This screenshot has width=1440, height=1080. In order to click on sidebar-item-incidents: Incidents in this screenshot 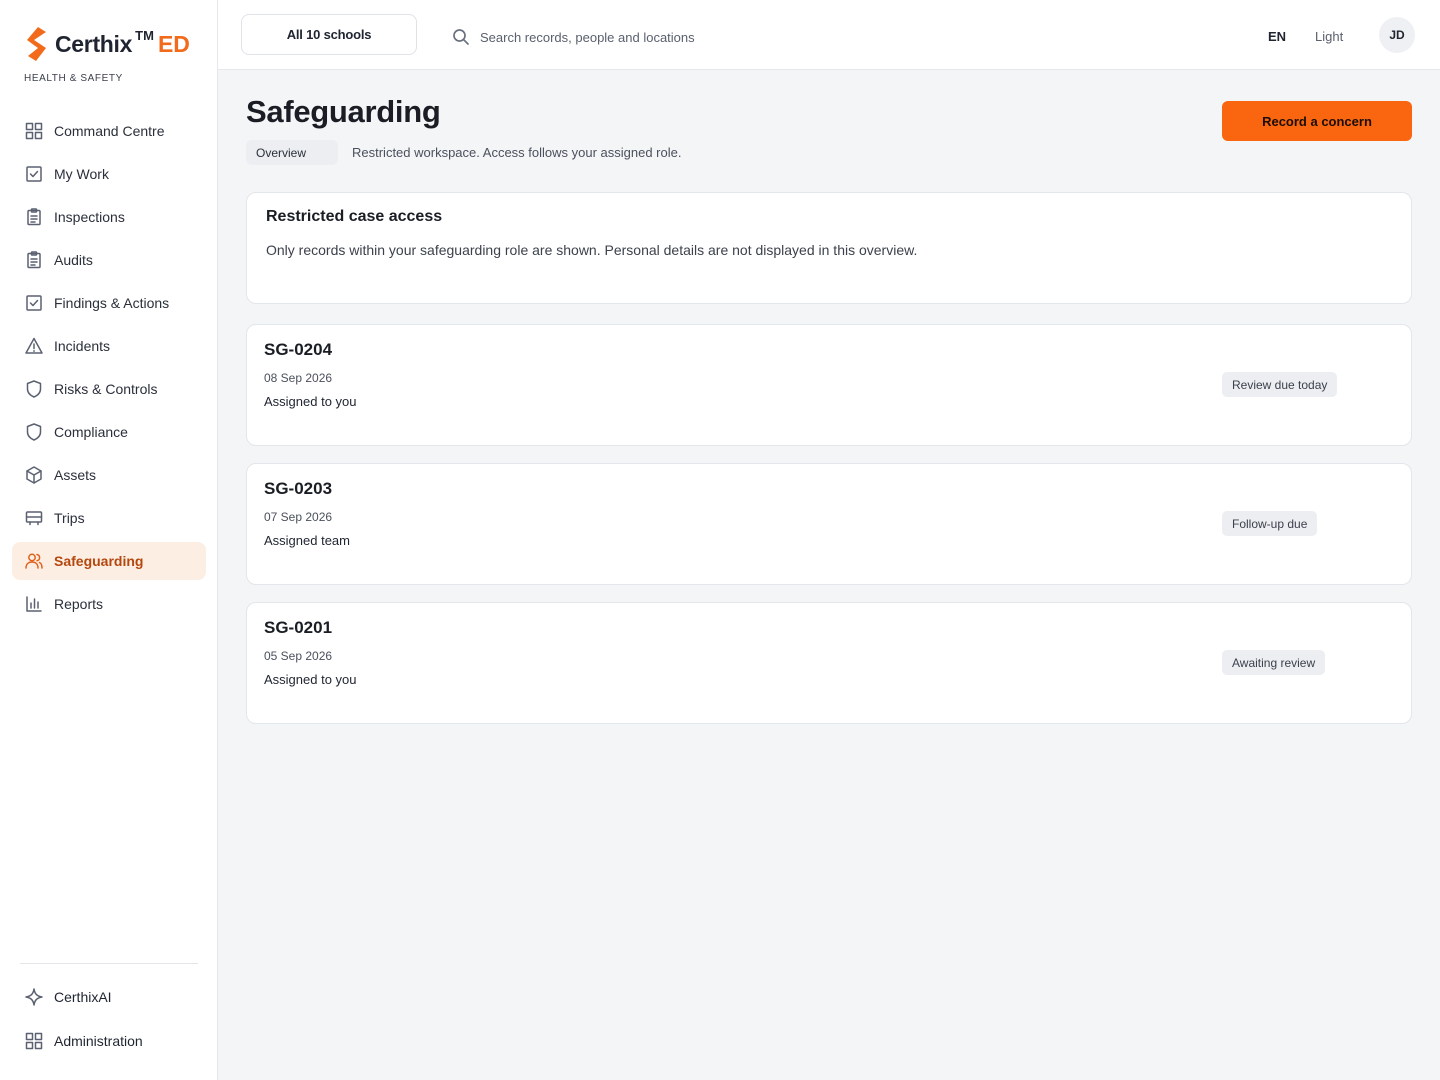, I will do `click(109, 346)`.